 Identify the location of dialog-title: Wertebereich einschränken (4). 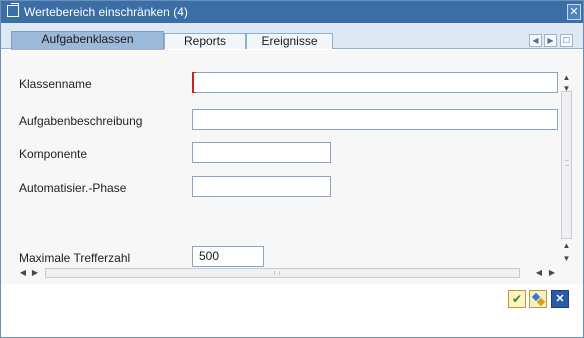
(106, 12).